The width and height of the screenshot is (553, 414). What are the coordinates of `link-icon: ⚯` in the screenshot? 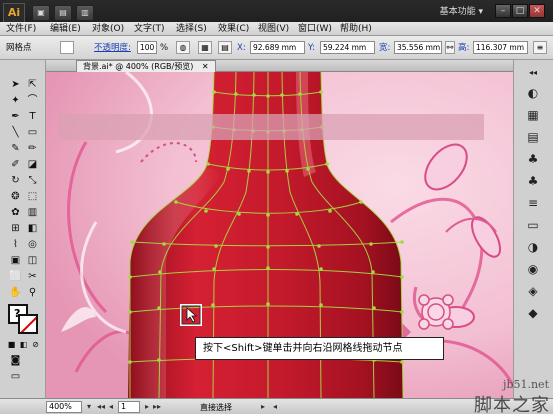 It's located at (450, 47).